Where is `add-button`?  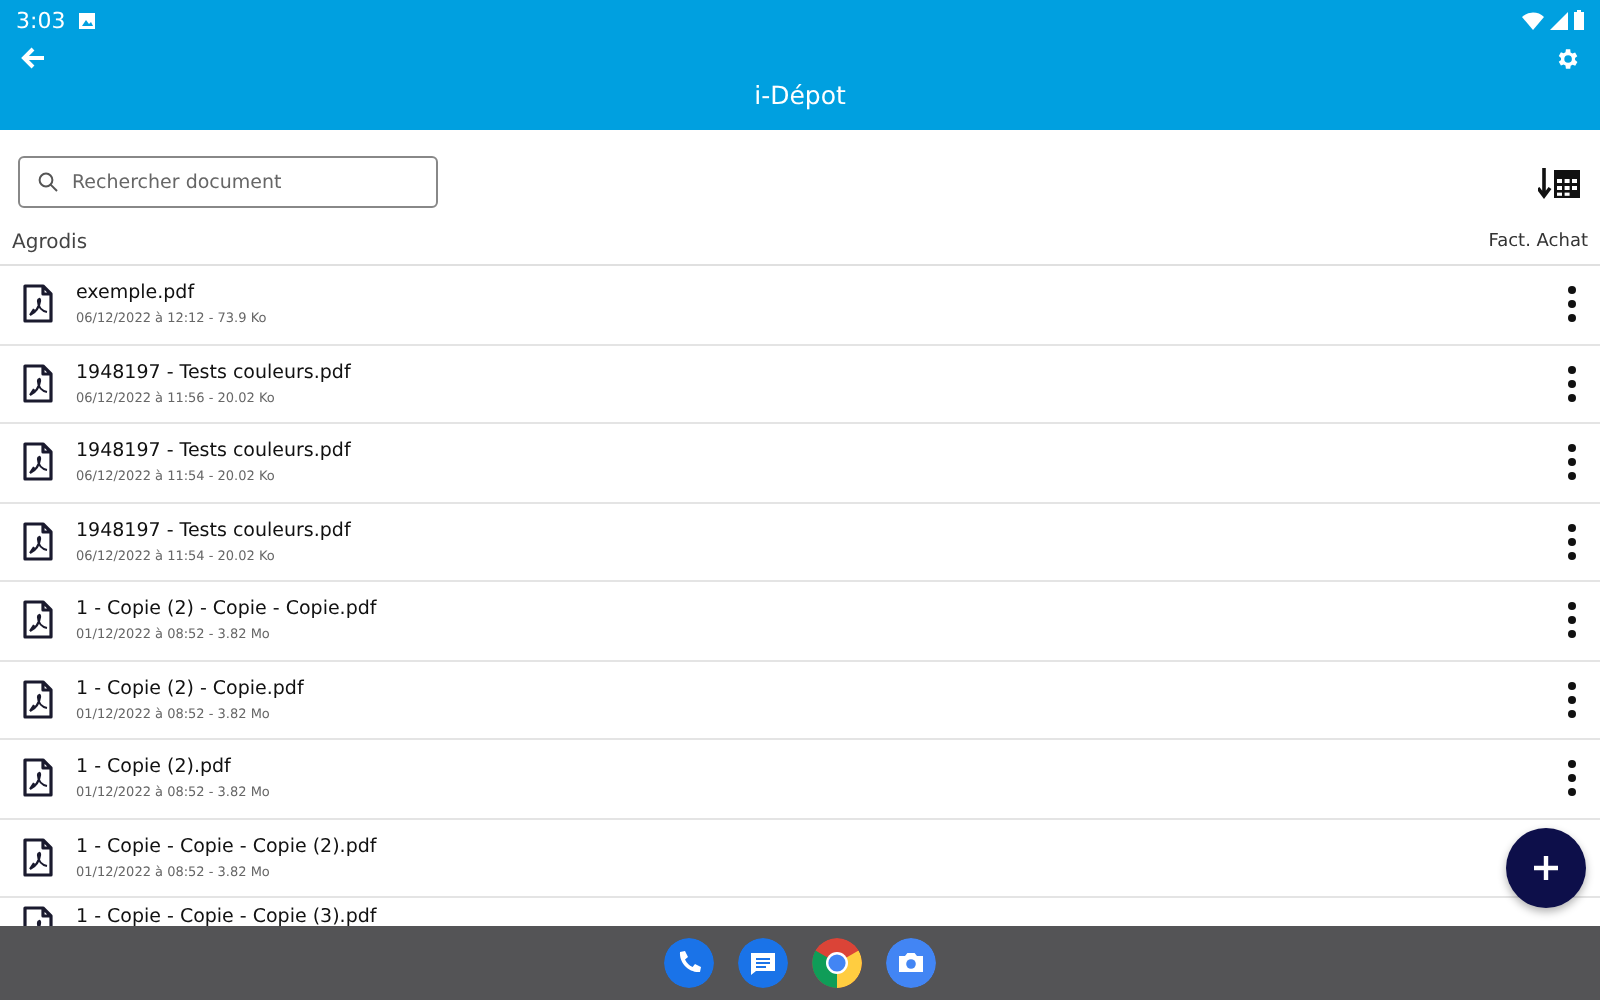 add-button is located at coordinates (1546, 868).